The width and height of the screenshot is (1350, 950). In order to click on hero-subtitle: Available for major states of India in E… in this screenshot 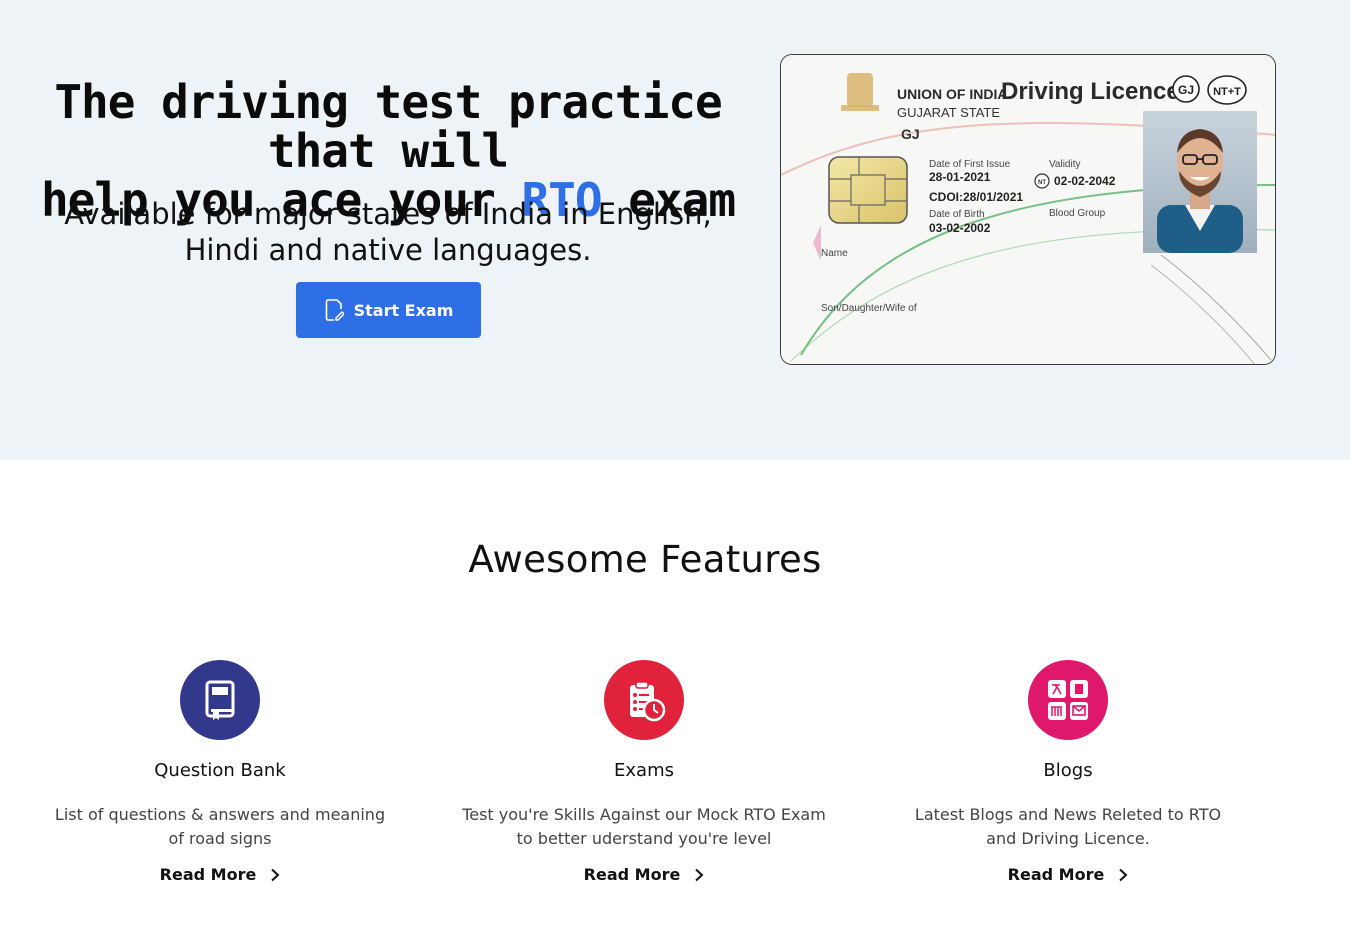, I will do `click(388, 232)`.